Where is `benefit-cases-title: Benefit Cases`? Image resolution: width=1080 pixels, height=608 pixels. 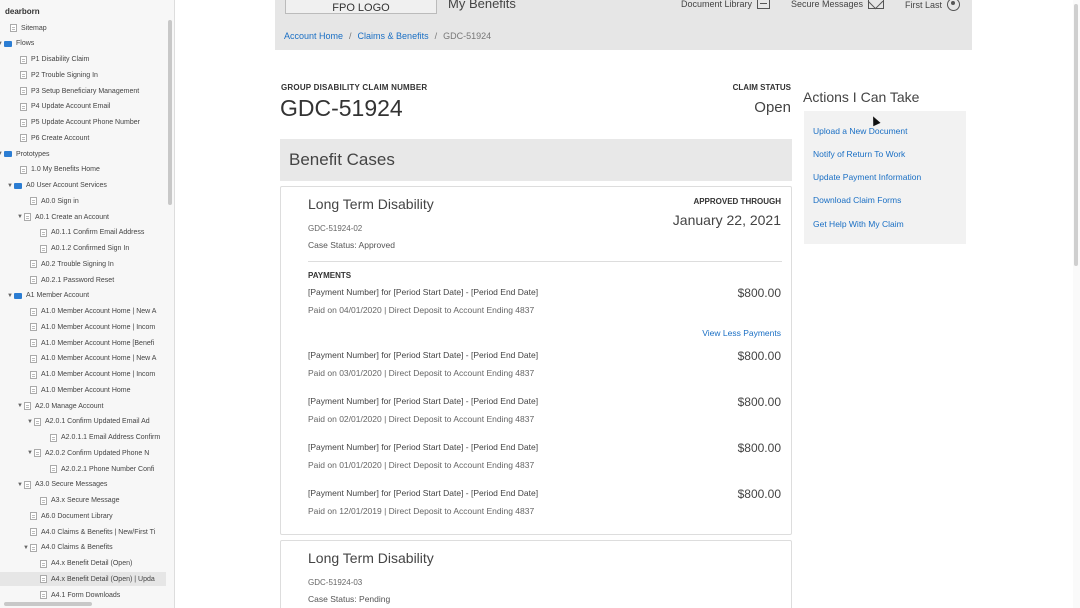 benefit-cases-title: Benefit Cases is located at coordinates (342, 159).